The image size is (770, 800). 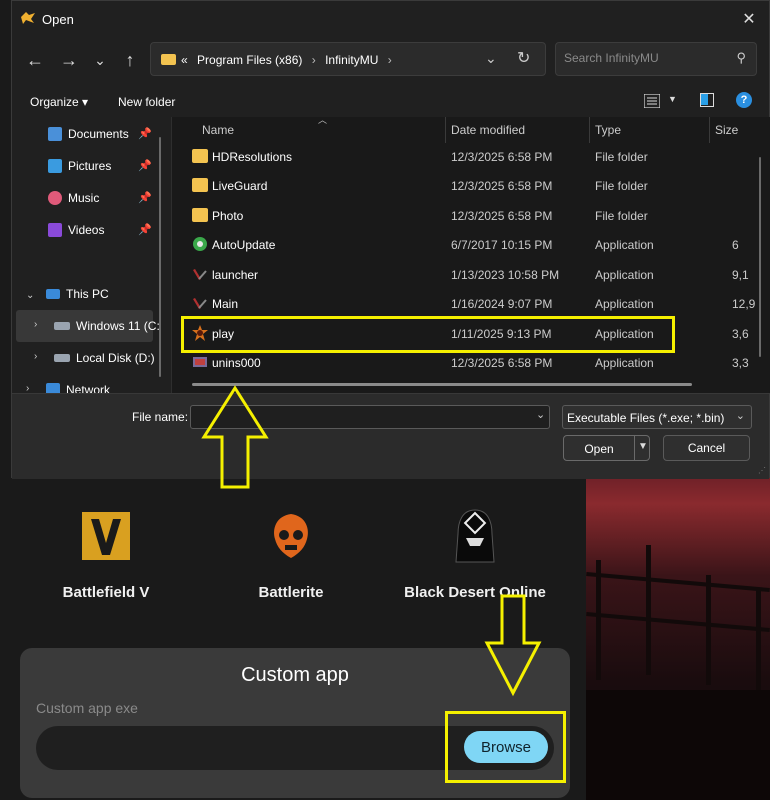 I want to click on nav-item-local-disk: Local Disk (D:), so click(x=104, y=358).